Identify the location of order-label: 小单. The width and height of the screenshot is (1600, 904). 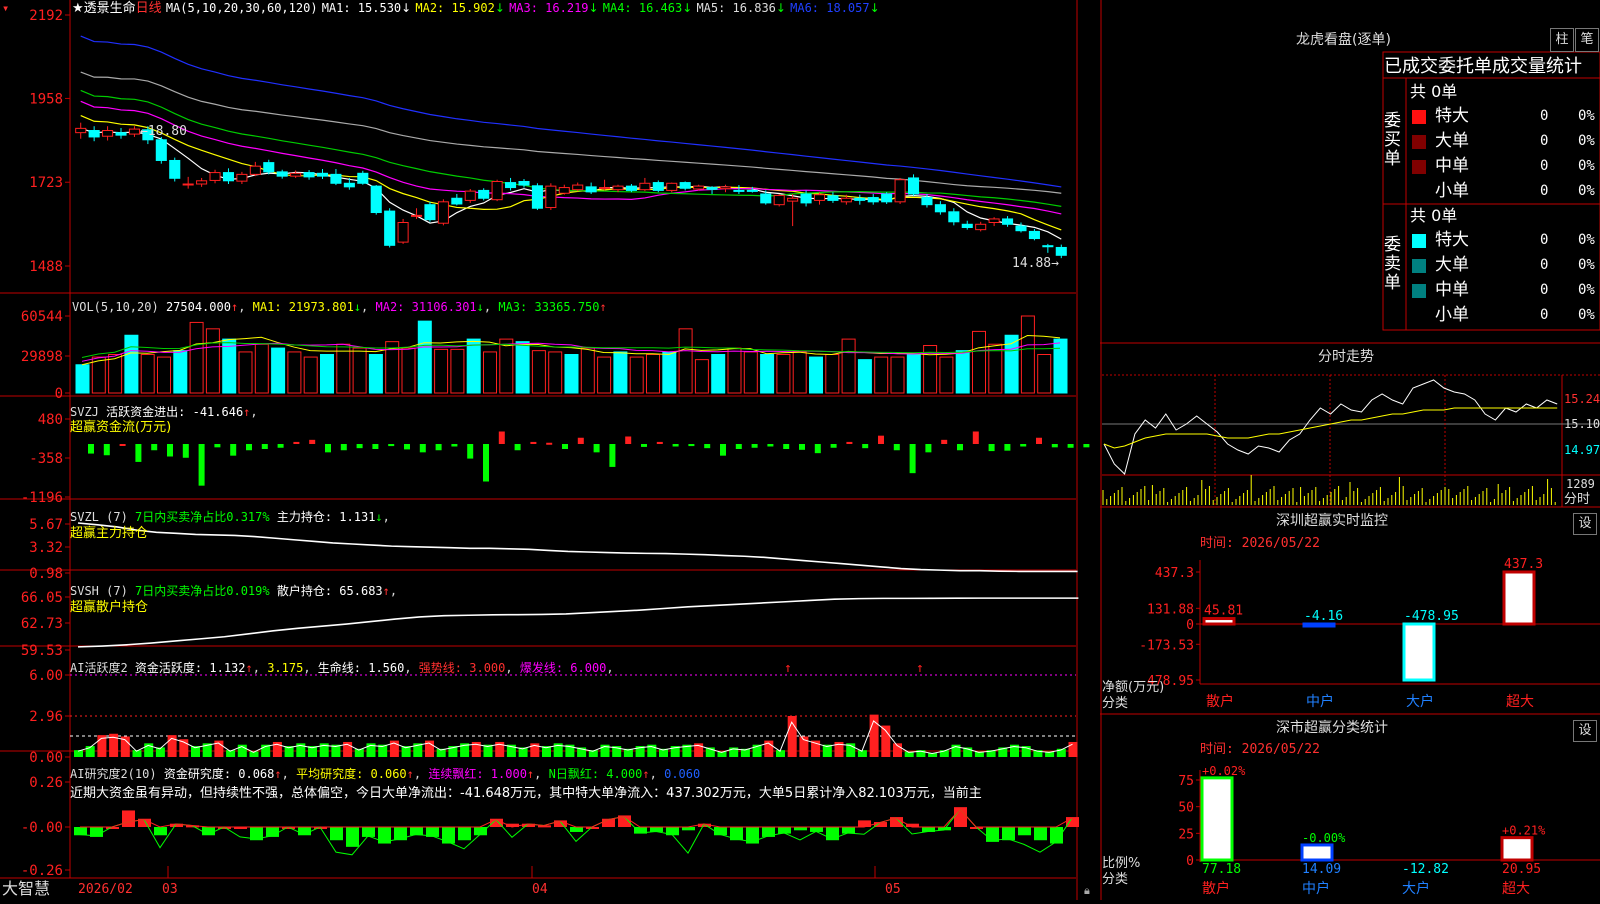
(1452, 315).